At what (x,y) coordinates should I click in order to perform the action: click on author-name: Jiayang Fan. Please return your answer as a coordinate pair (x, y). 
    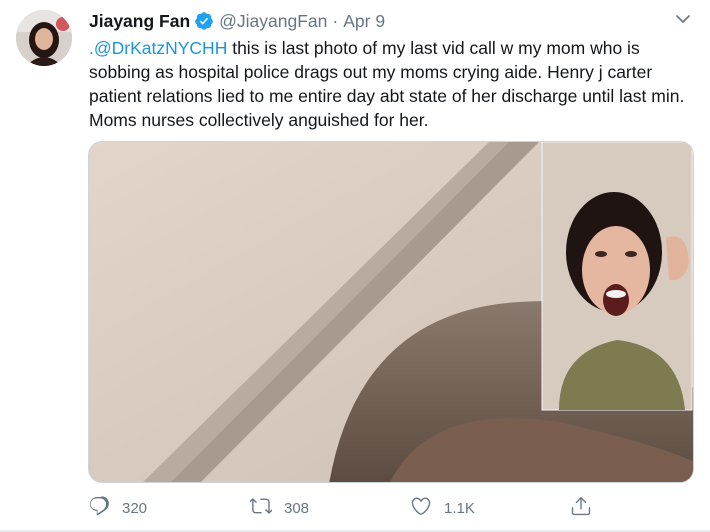
    Looking at the image, I should click on (139, 21).